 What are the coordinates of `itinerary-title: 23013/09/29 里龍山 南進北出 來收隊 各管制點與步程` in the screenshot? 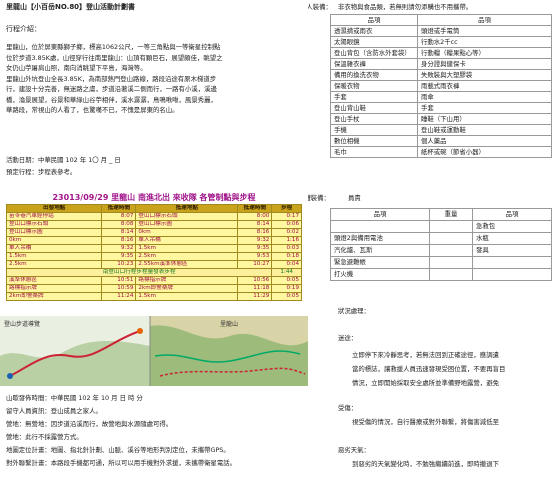 It's located at (154, 197).